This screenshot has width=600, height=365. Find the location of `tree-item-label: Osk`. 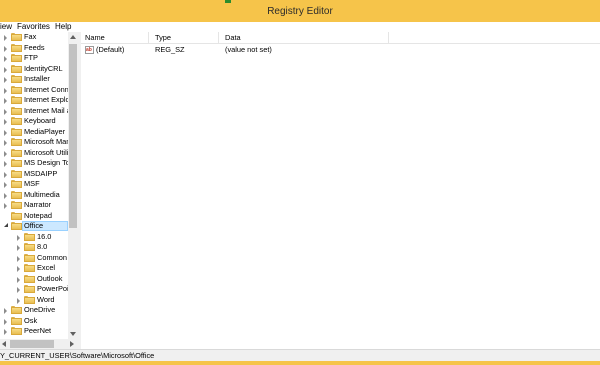

tree-item-label: Osk is located at coordinates (31, 320).